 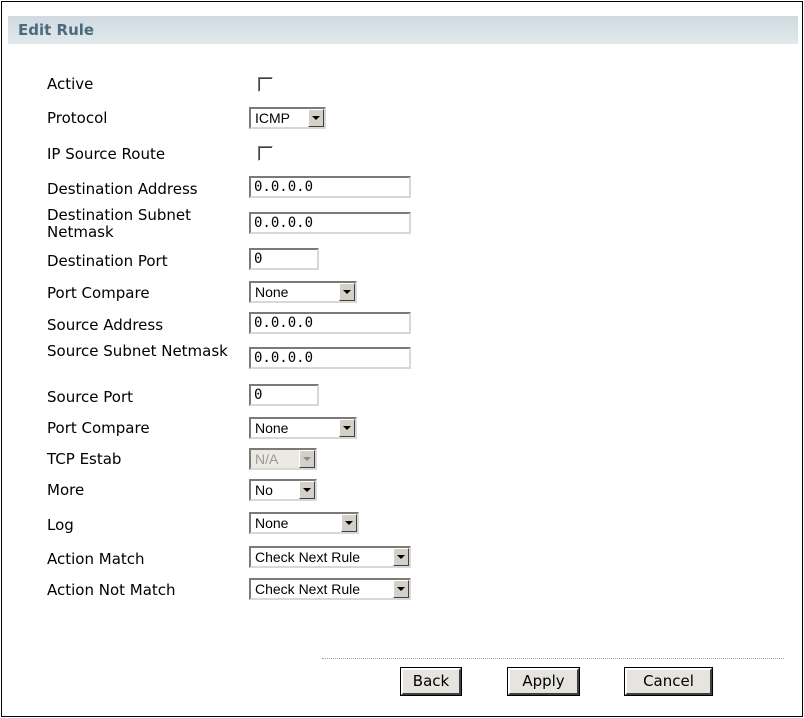 What do you see at coordinates (105, 325) in the screenshot?
I see `source-address-label: Source Address` at bounding box center [105, 325].